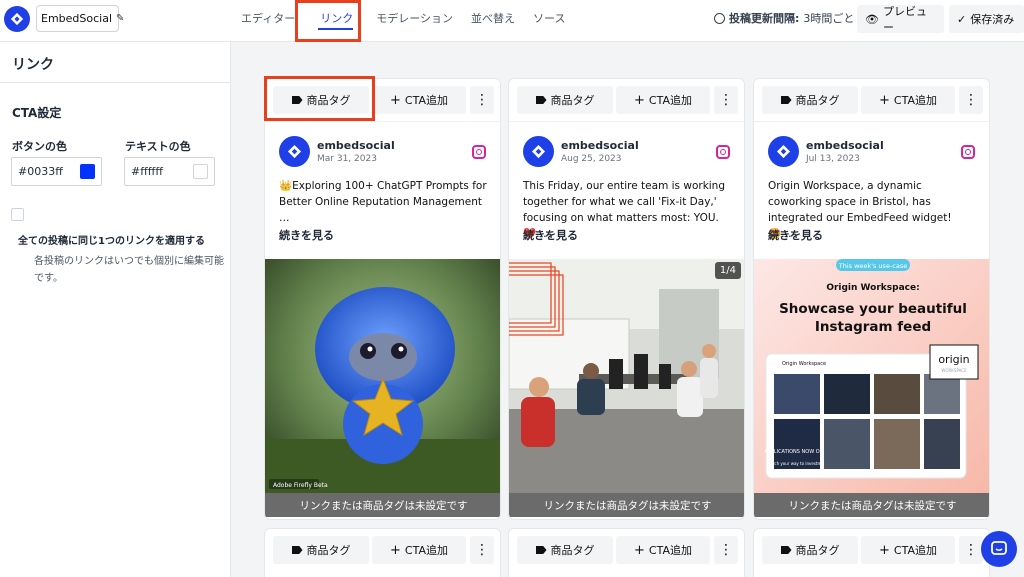 Image resolution: width=1024 pixels, height=577 pixels. Describe the element at coordinates (986, 19) in the screenshot. I see `saved-button: ✓ 保存済み` at that location.